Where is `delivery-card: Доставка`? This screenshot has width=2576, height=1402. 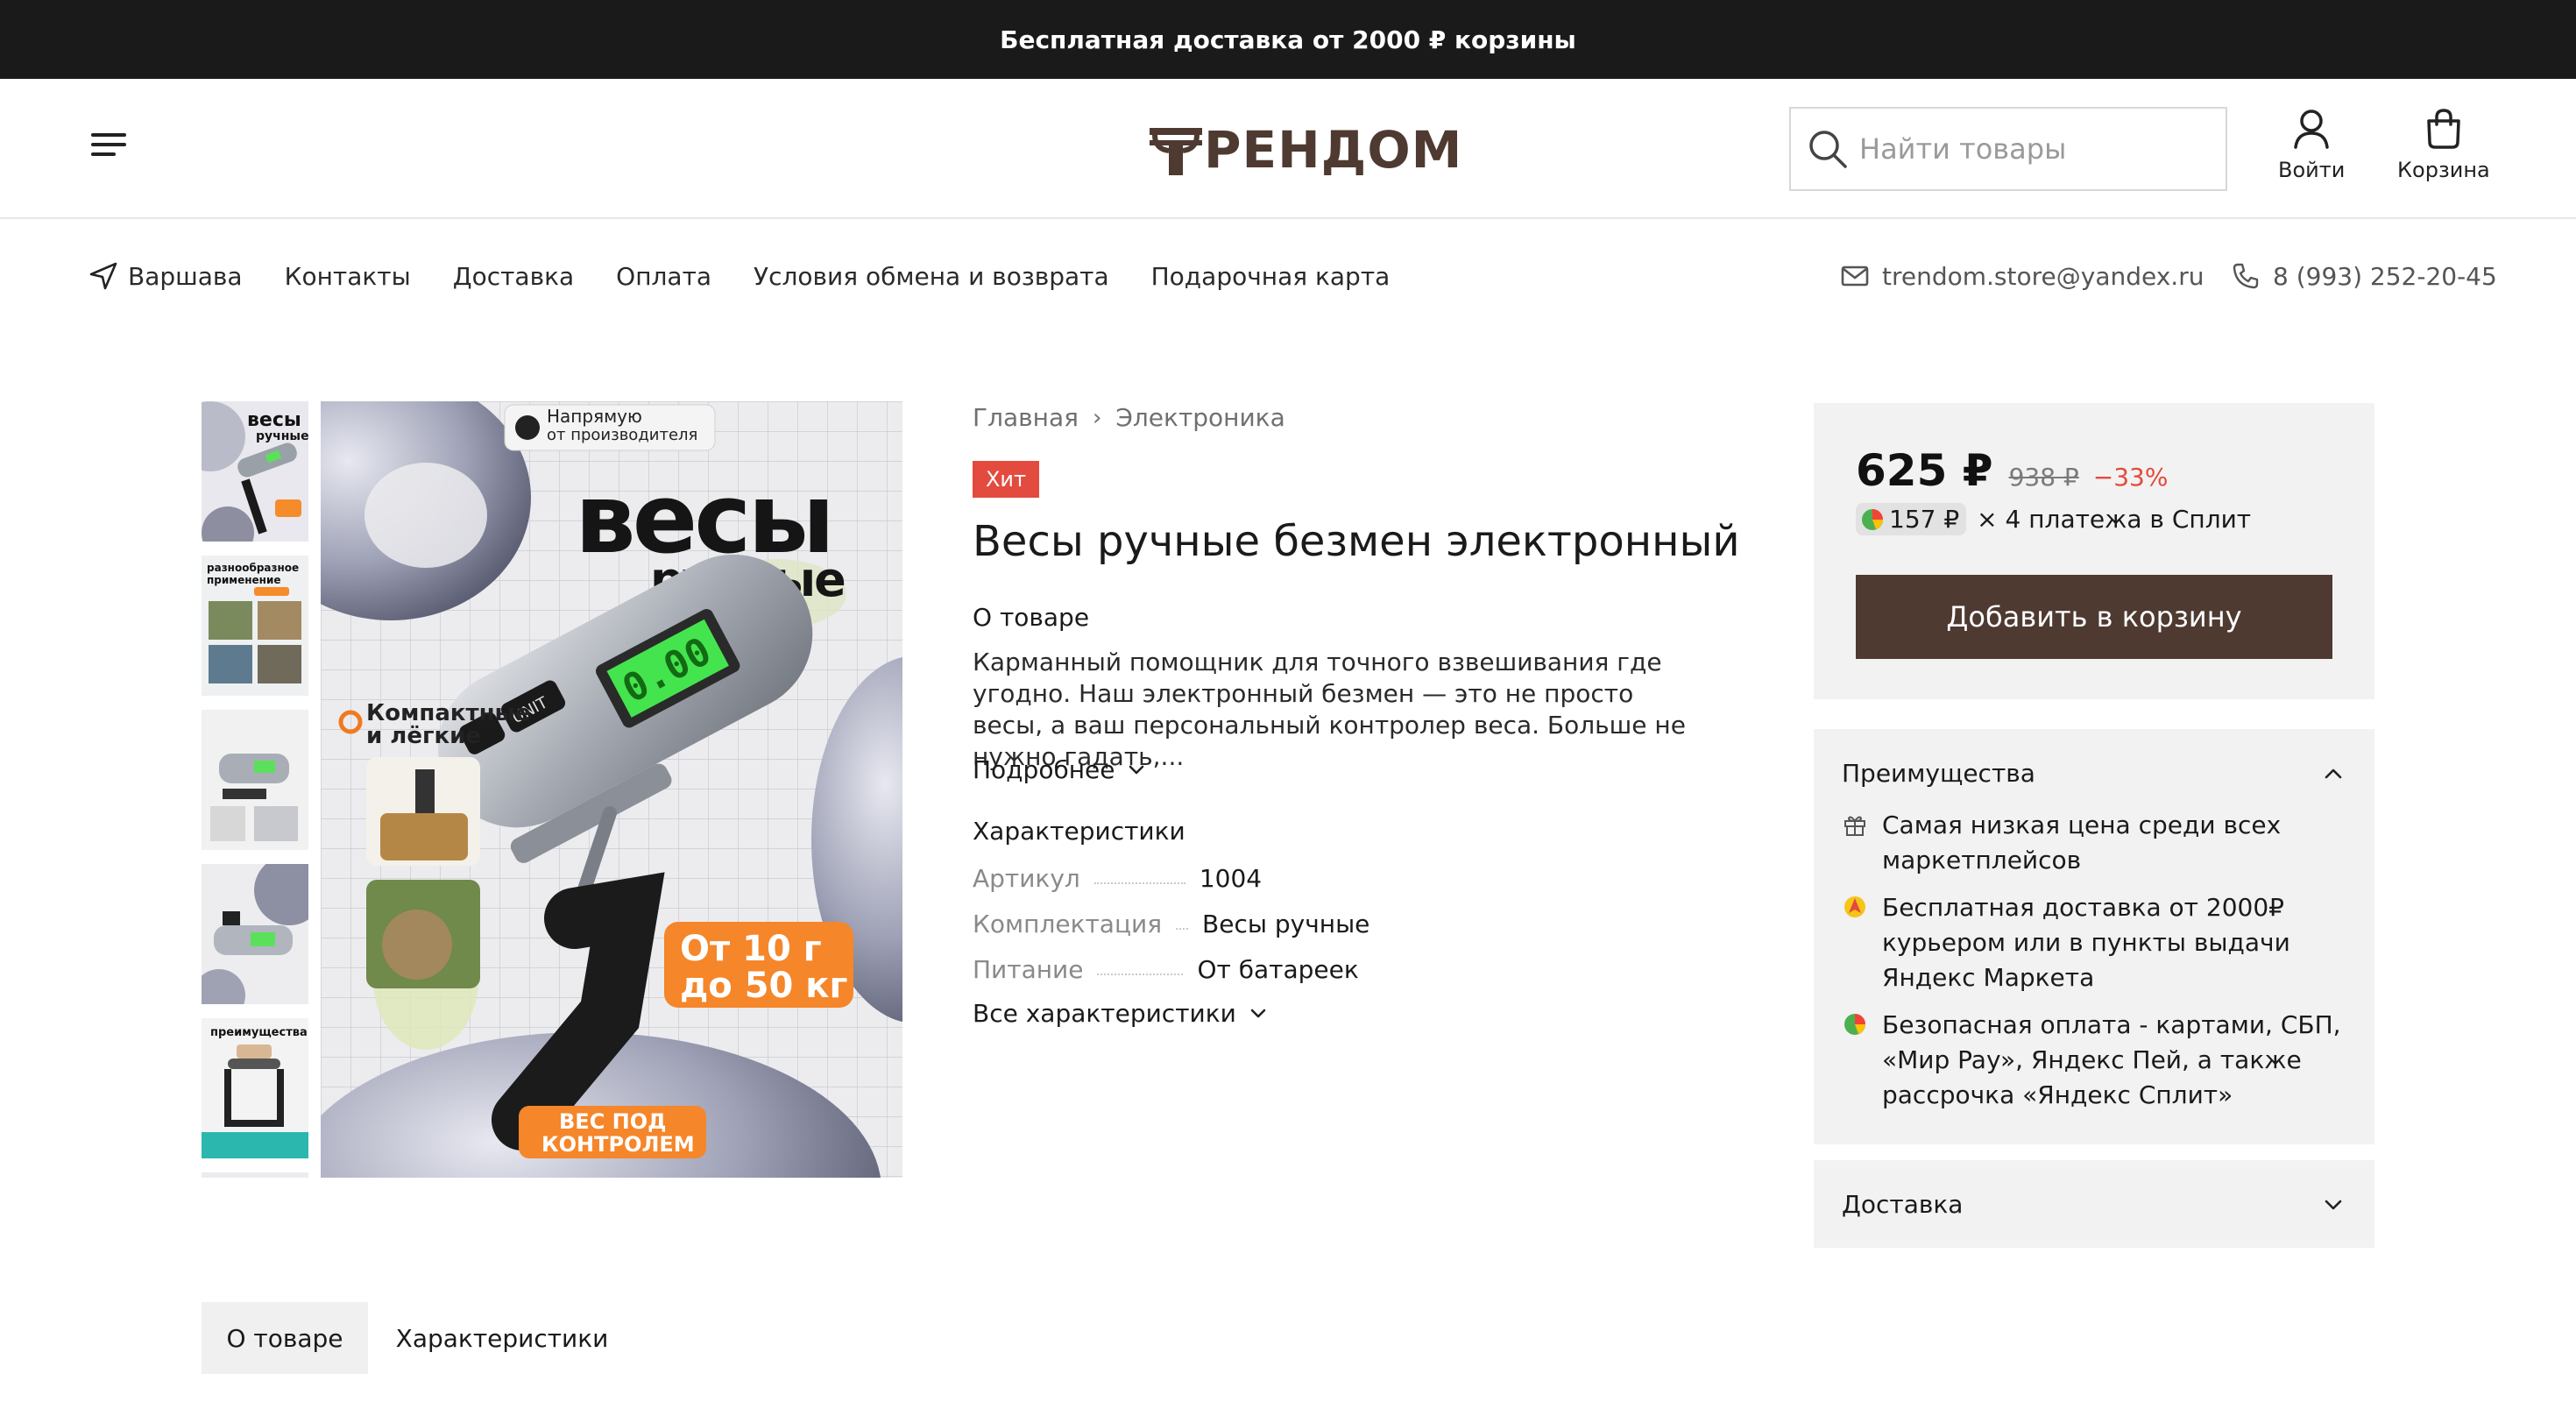
delivery-card: Доставка is located at coordinates (2094, 1204).